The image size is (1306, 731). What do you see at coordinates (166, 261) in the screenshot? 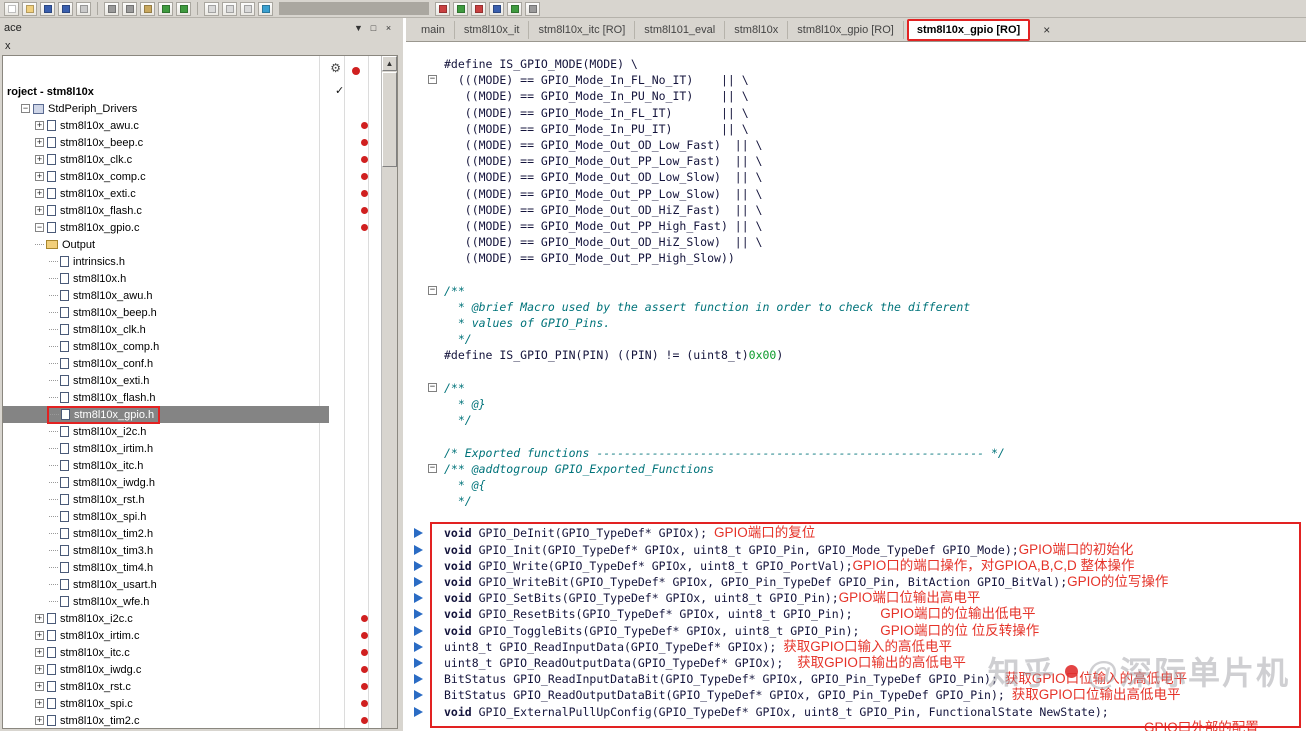
I see `tree-item: intrinsics.h` at bounding box center [166, 261].